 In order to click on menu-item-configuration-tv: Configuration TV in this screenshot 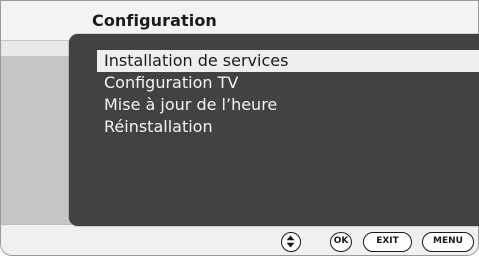, I will do `click(288, 83)`.